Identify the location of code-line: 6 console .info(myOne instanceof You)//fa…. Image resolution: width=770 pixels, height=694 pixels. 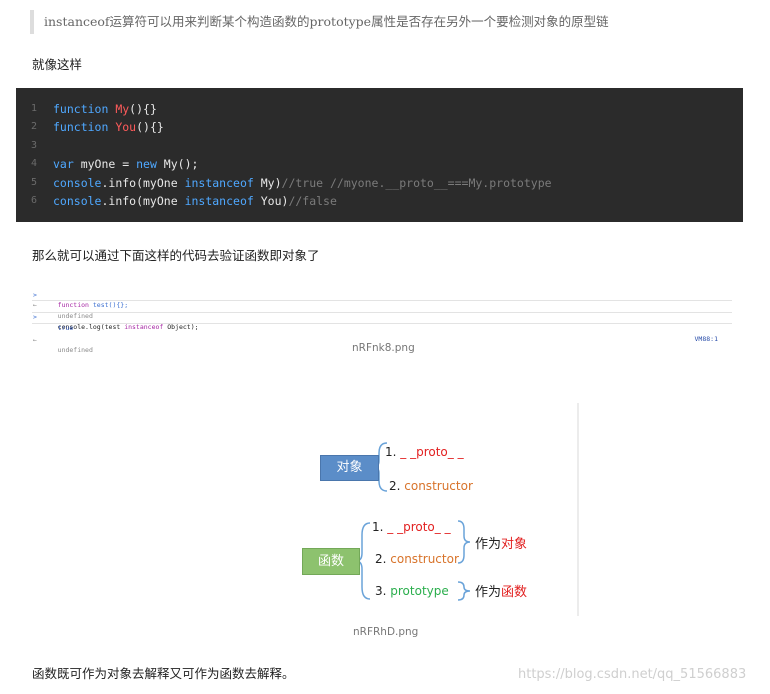
(379, 201).